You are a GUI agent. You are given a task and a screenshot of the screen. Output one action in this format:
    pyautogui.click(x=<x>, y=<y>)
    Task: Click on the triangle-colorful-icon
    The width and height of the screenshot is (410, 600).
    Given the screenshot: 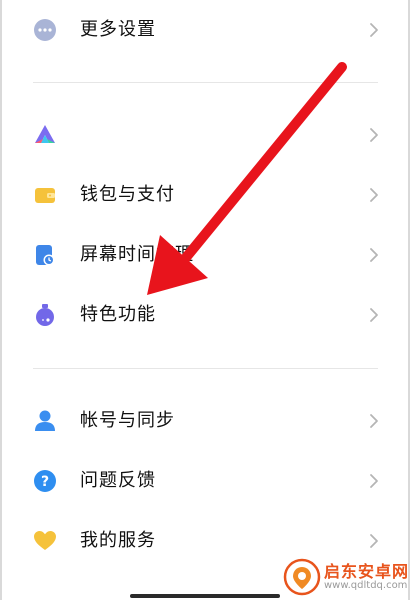 What is the action you would take?
    pyautogui.click(x=45, y=134)
    